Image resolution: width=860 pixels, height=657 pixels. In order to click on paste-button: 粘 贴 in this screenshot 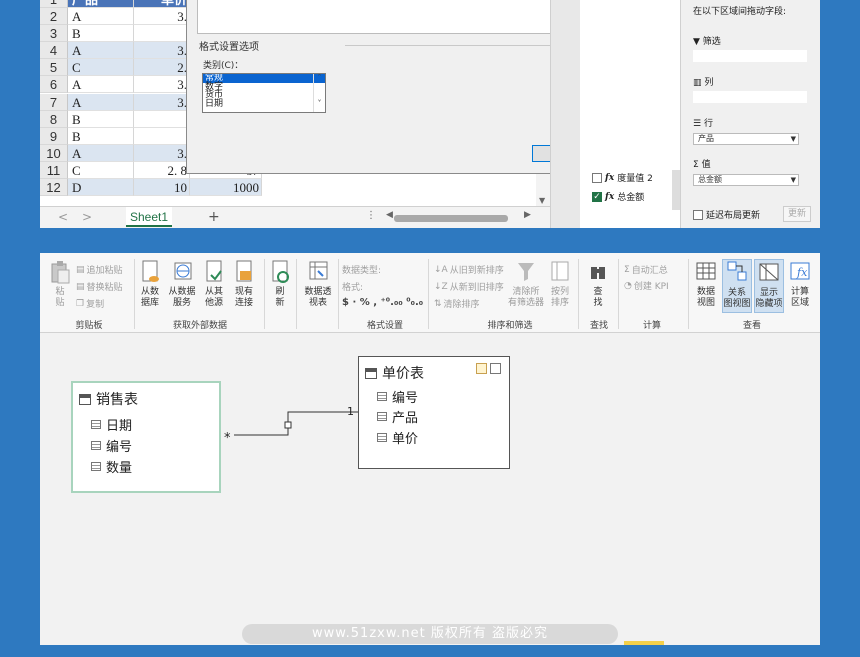, I will do `click(60, 284)`.